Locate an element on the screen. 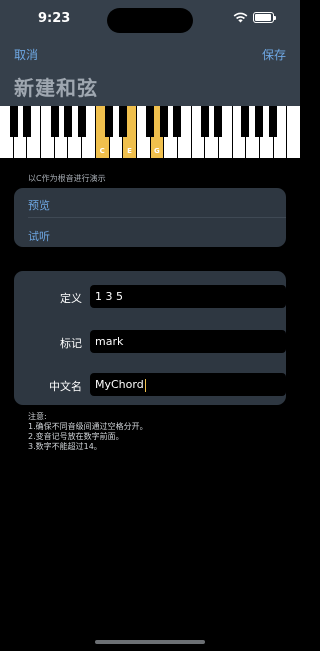 The height and width of the screenshot is (651, 320). key-note-label: G is located at coordinates (157, 151).